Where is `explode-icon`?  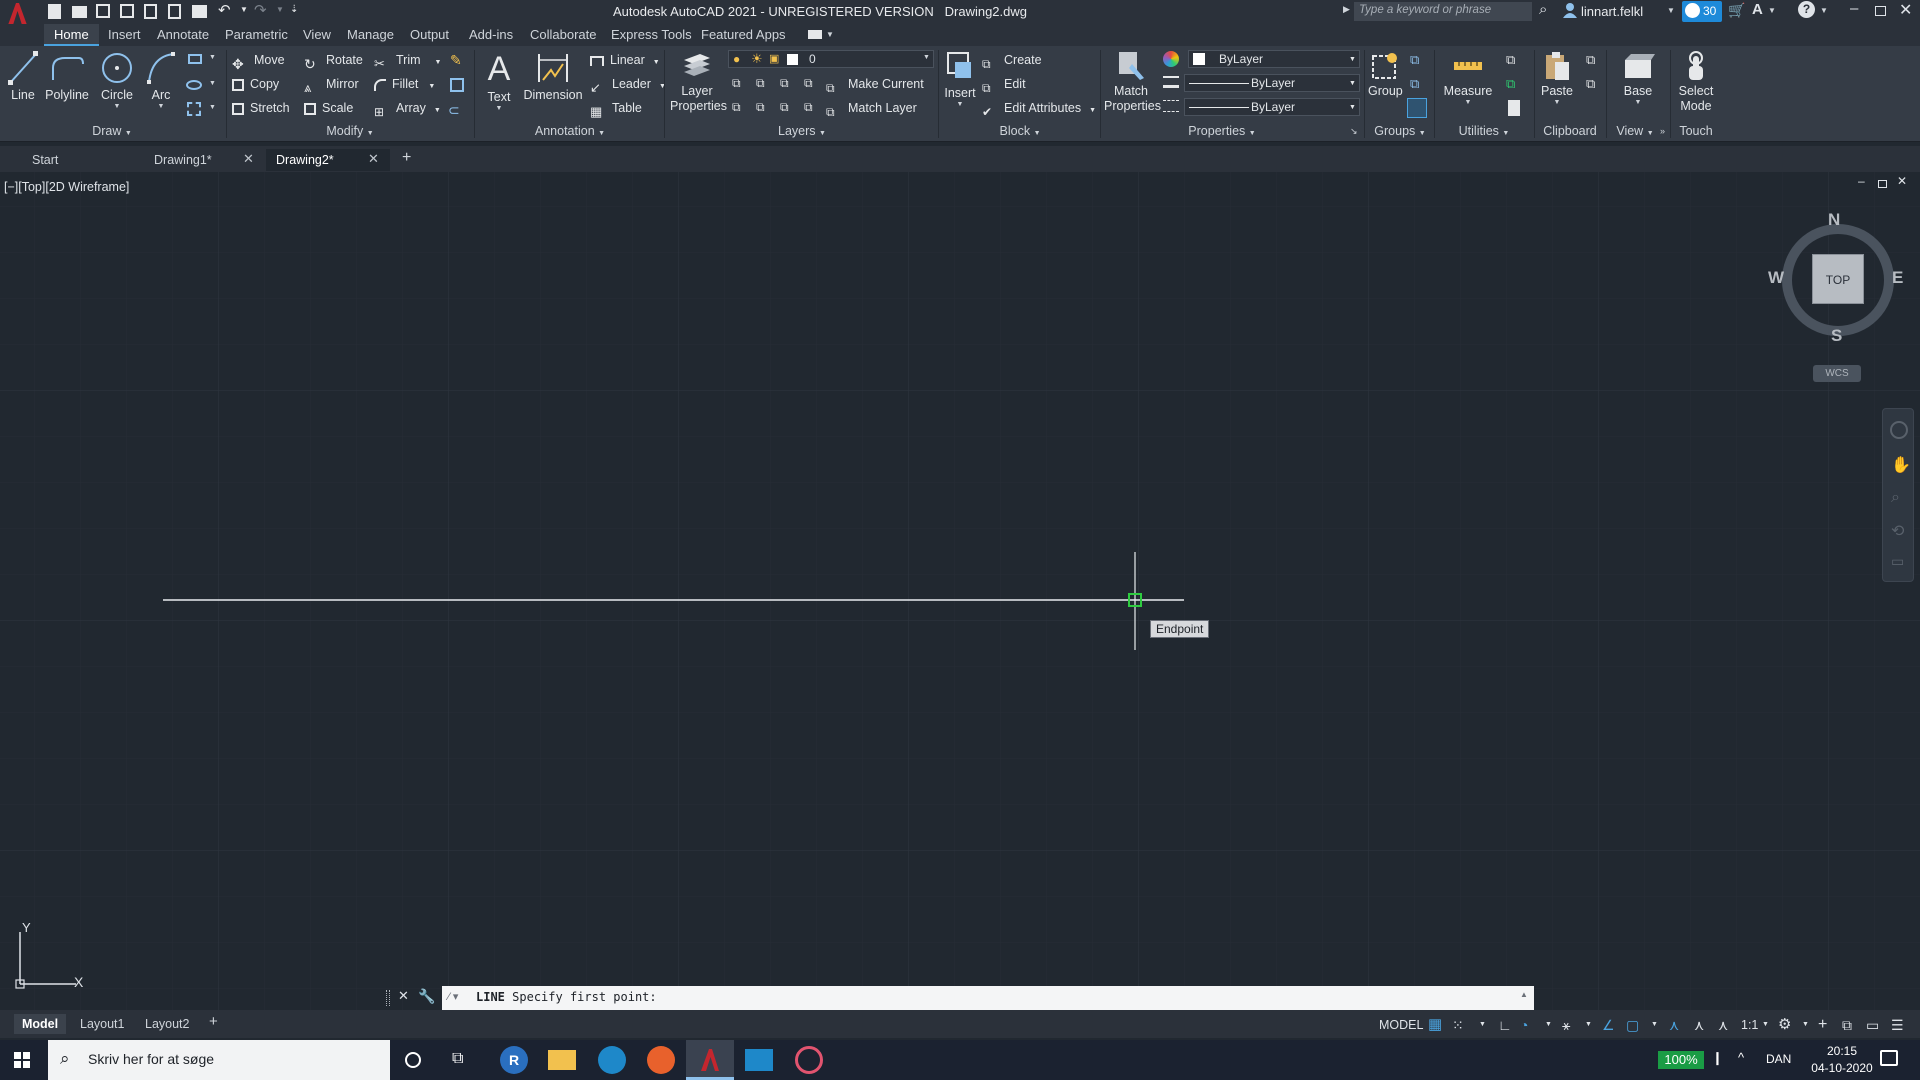 explode-icon is located at coordinates (457, 85).